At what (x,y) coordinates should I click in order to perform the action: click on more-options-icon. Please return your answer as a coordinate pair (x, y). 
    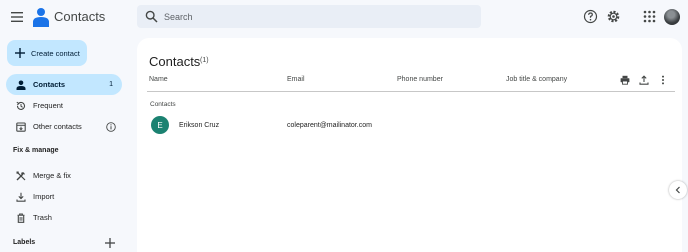
    Looking at the image, I should click on (663, 80).